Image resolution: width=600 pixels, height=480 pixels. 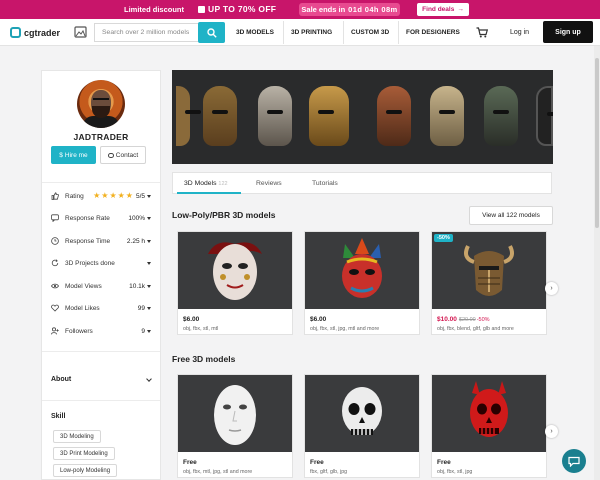 I want to click on view-all-models-button: View all 122 models, so click(x=511, y=215).